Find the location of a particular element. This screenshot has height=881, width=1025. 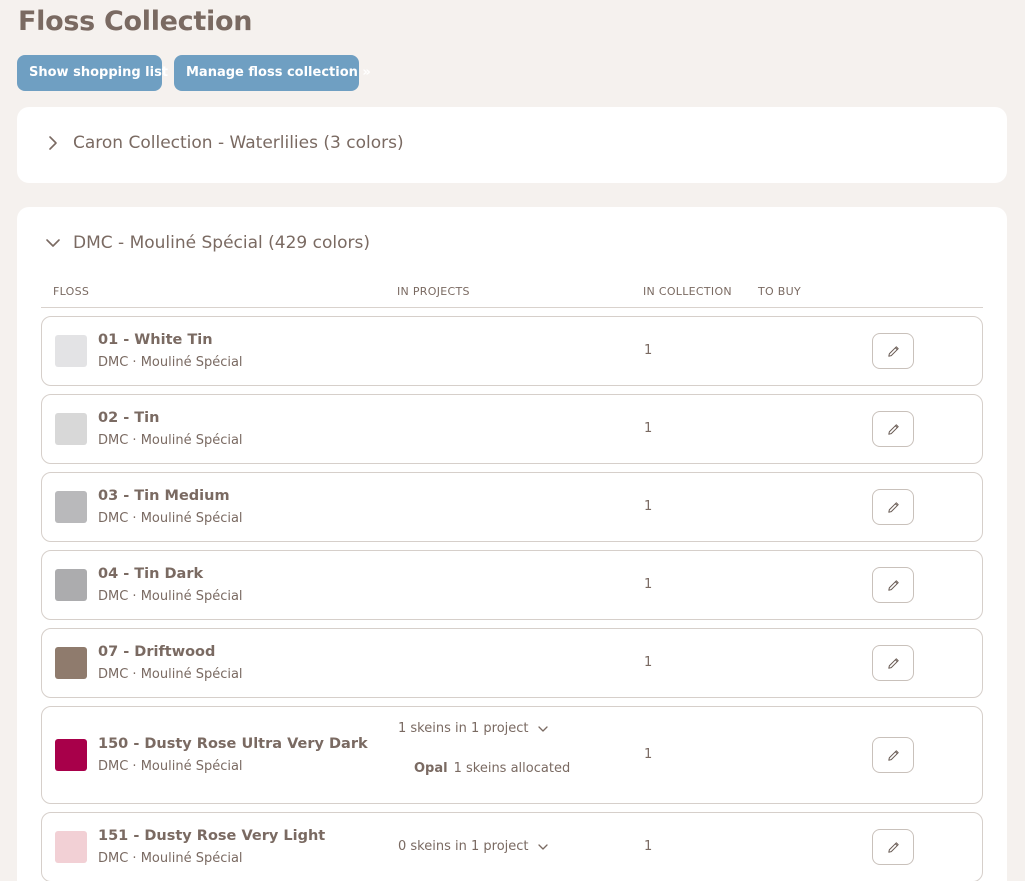

projects-toggle: 1 skeins in 1 project is located at coordinates (473, 728).